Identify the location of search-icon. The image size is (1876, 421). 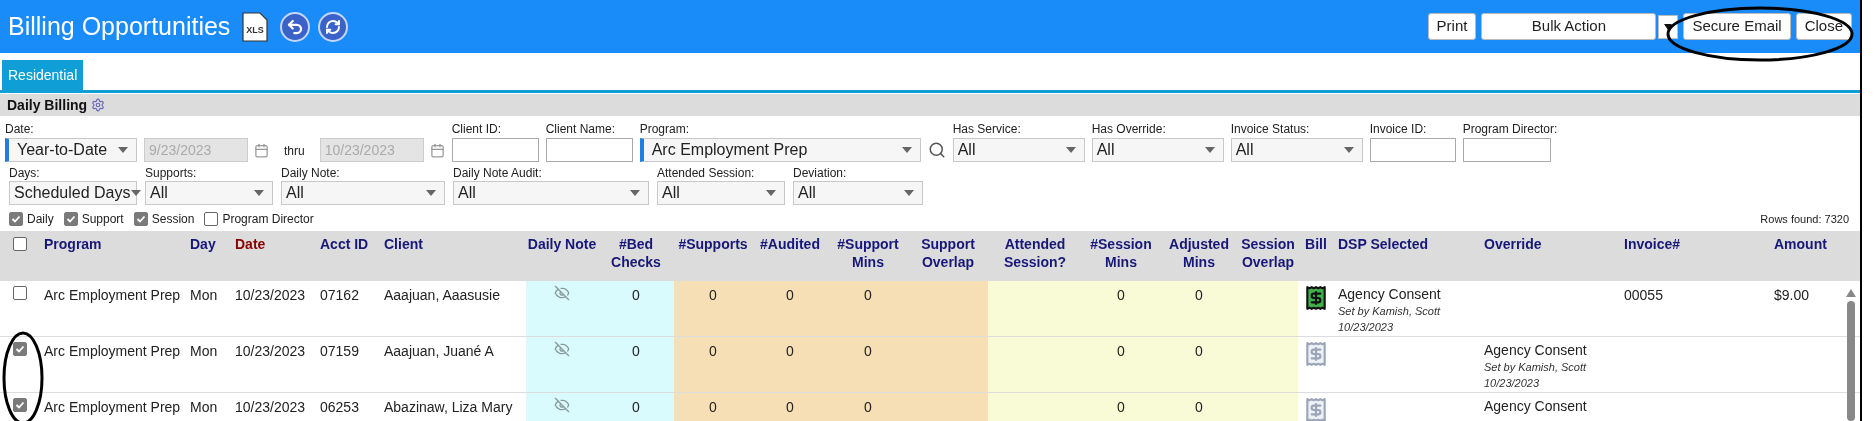
(936, 150).